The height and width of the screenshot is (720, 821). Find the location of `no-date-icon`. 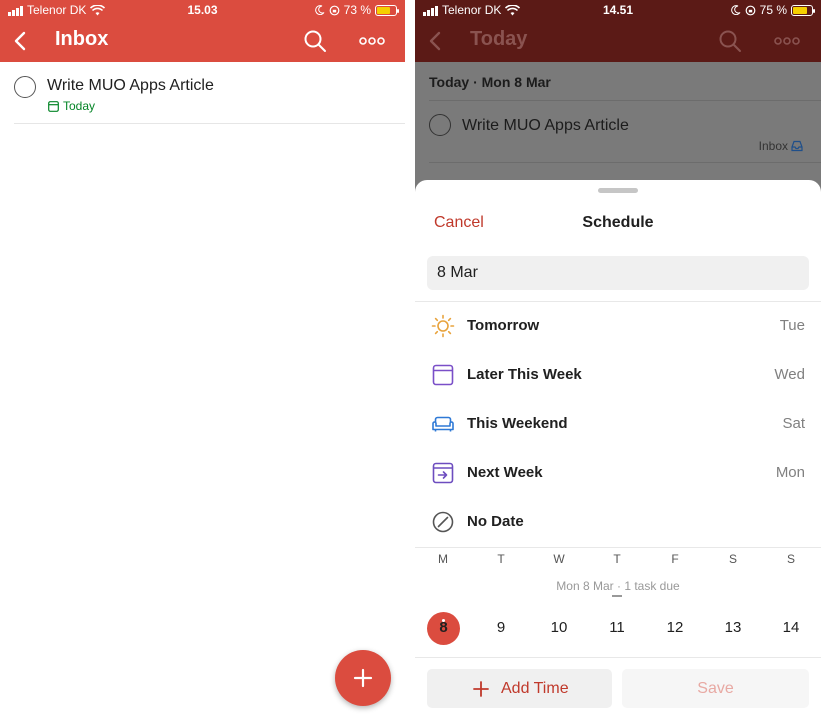

no-date-icon is located at coordinates (443, 522).